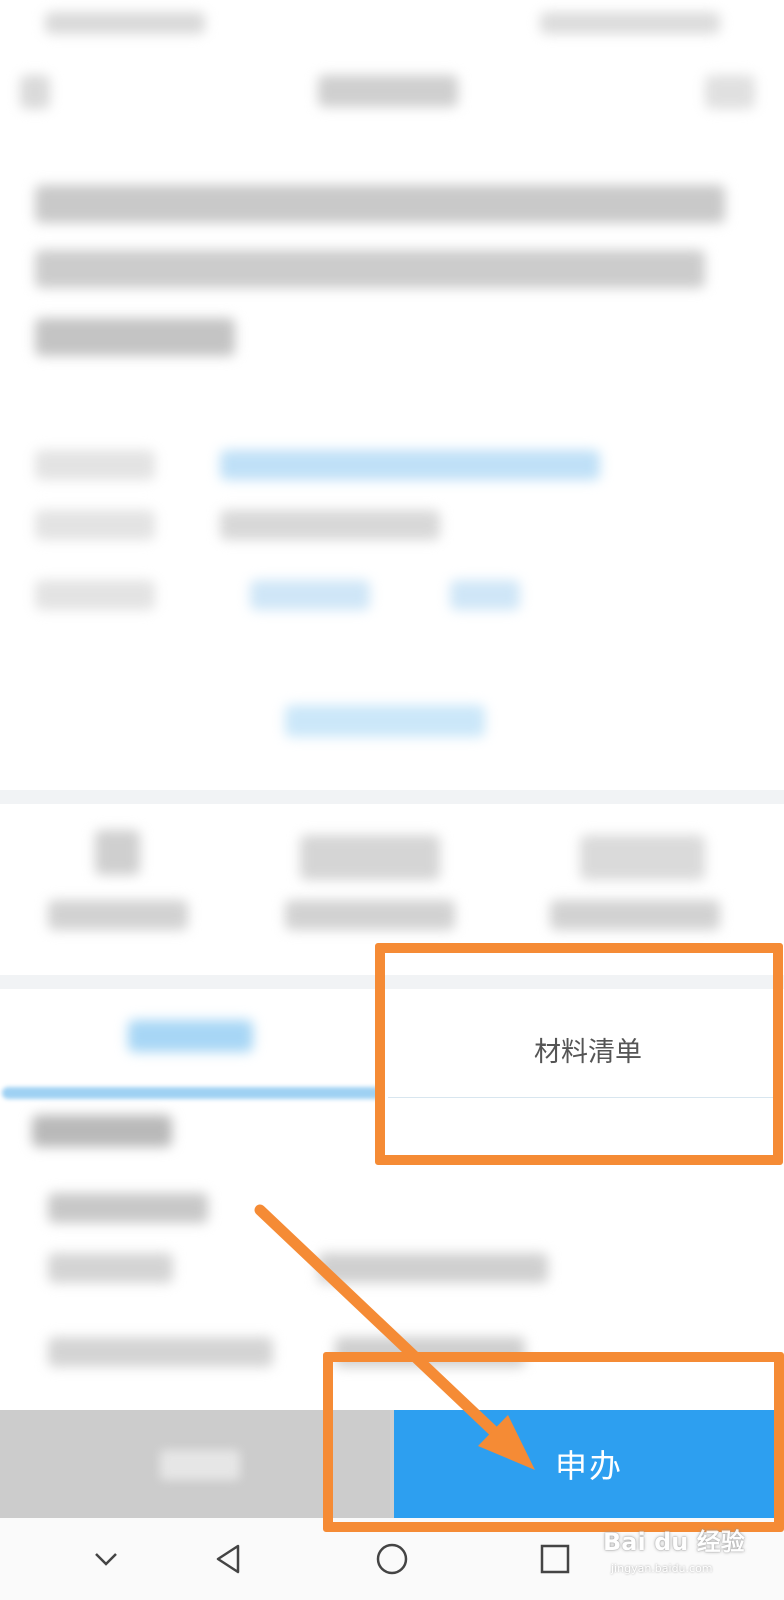  Describe the element at coordinates (102, 1131) in the screenshot. I see `section-heading` at that location.